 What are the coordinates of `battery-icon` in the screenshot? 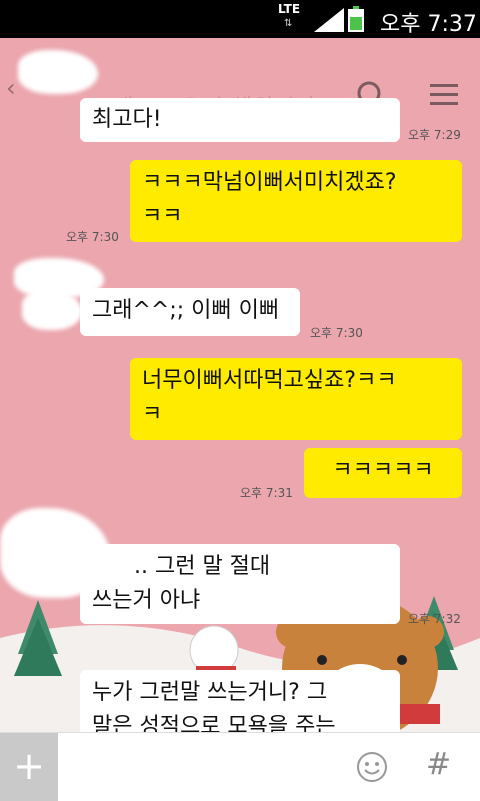 It's located at (356, 19).